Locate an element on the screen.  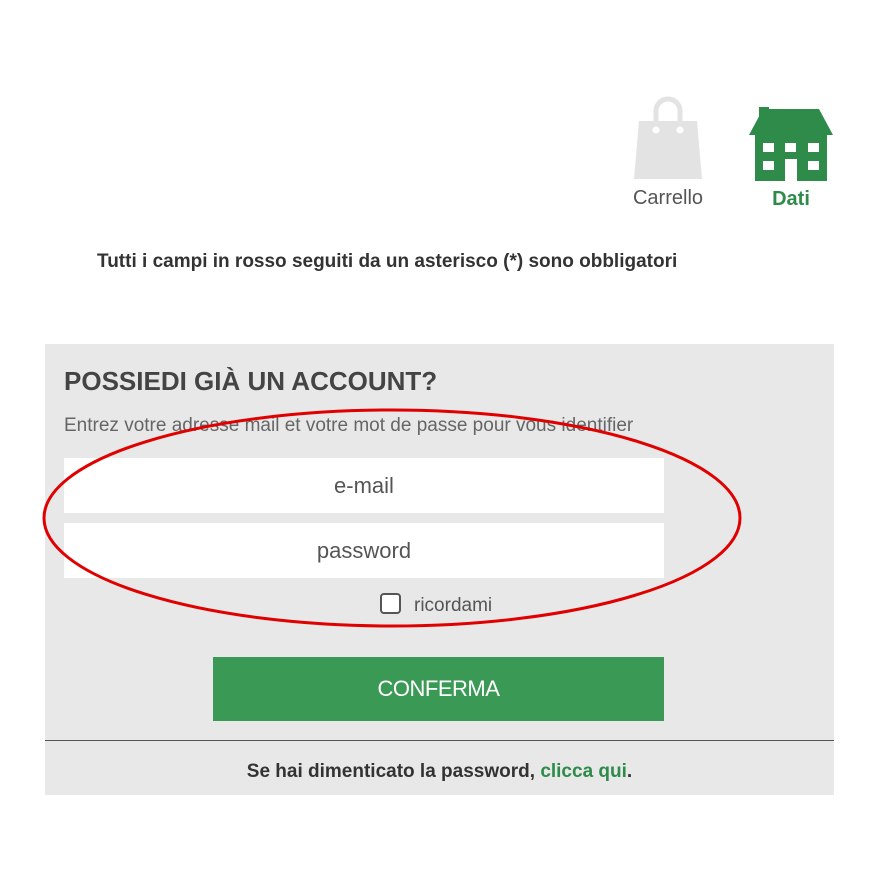
remember-me: ricordami is located at coordinates (436, 604).